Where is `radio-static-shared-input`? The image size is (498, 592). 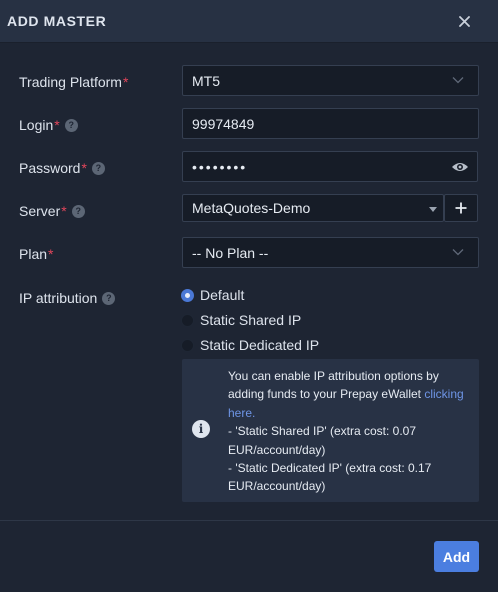 radio-static-shared-input is located at coordinates (187, 320).